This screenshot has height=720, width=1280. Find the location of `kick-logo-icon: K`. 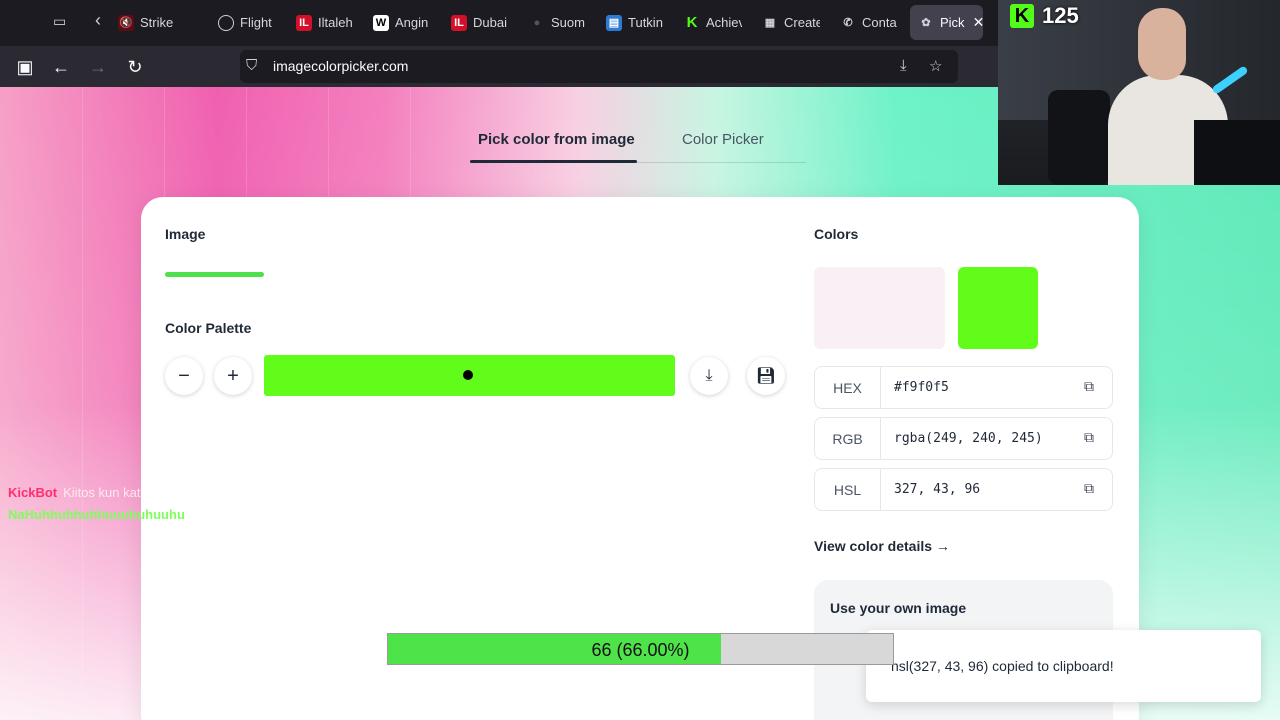

kick-logo-icon: K is located at coordinates (1022, 16).